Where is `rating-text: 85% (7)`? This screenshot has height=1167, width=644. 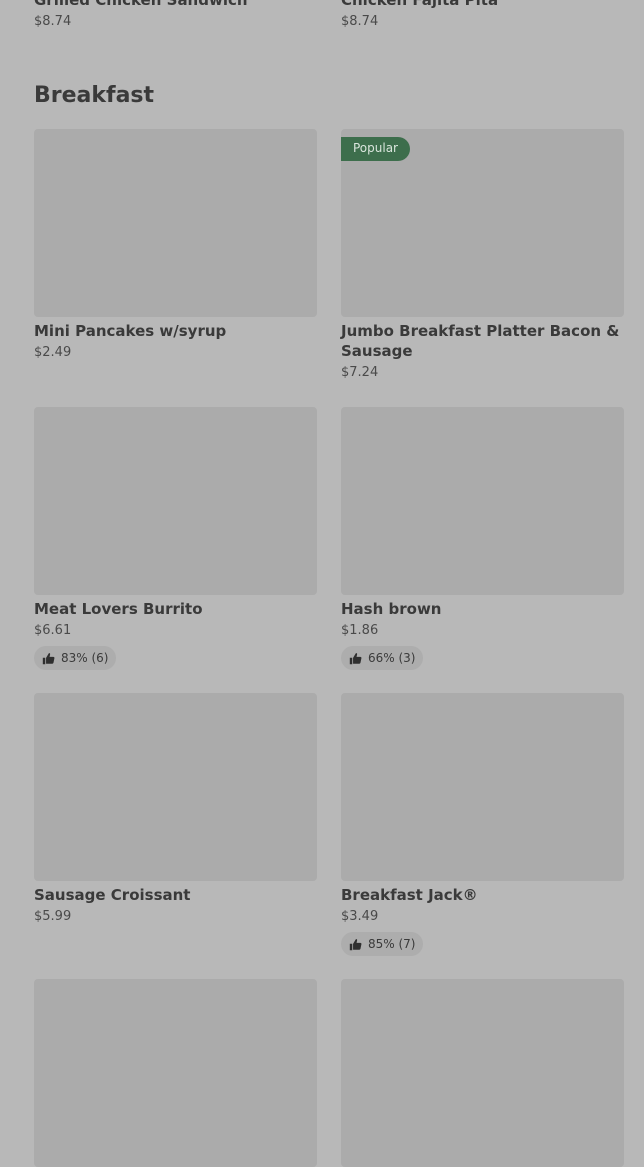
rating-text: 85% (7) is located at coordinates (392, 944).